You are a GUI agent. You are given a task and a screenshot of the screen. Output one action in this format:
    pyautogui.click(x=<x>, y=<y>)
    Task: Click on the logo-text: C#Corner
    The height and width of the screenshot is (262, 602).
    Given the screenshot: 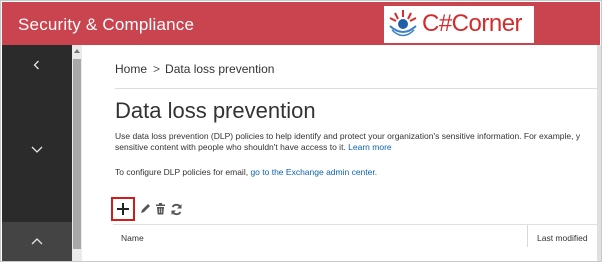 What is the action you would take?
    pyautogui.click(x=472, y=23)
    